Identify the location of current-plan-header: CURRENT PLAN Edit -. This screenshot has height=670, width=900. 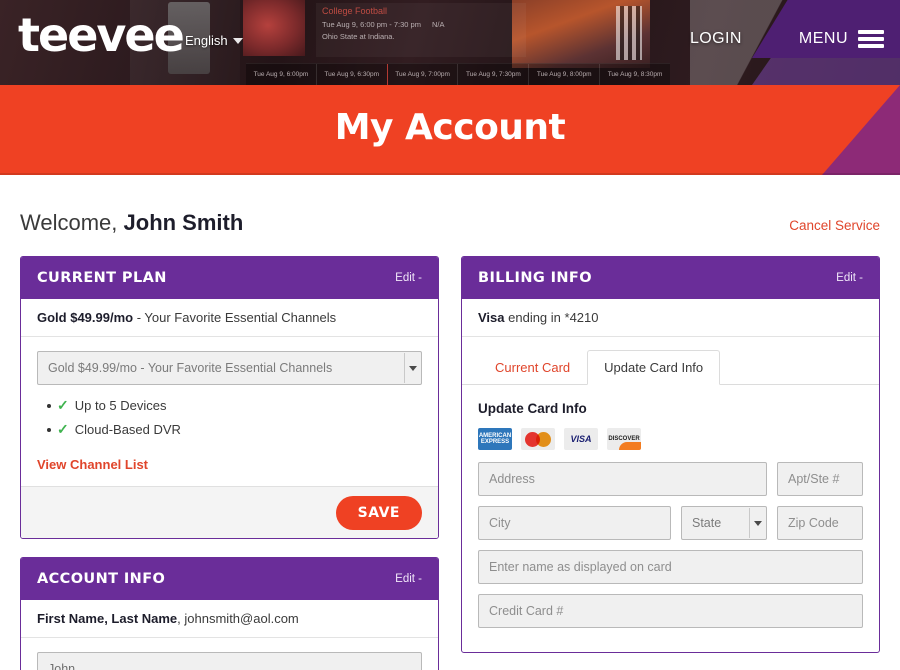
(229, 278).